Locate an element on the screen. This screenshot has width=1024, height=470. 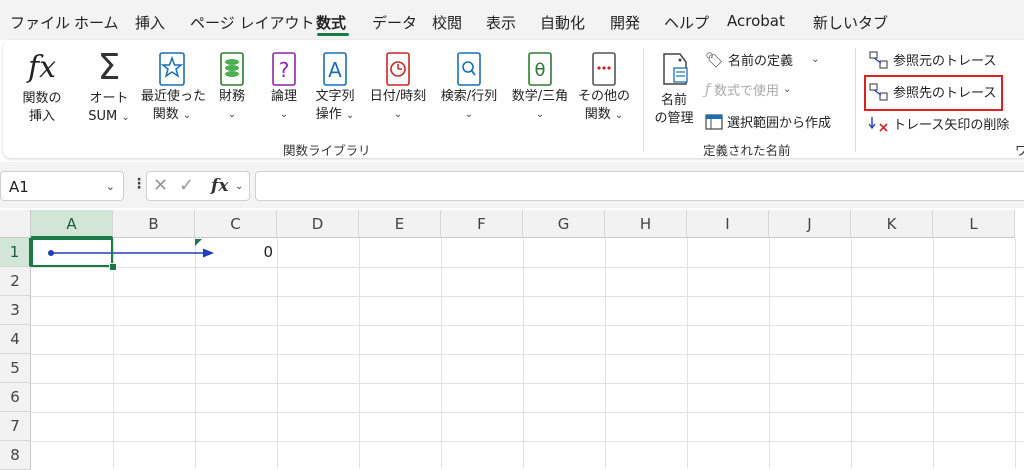
more-functions-button: その他の 関数 ⌄ is located at coordinates (604, 86).